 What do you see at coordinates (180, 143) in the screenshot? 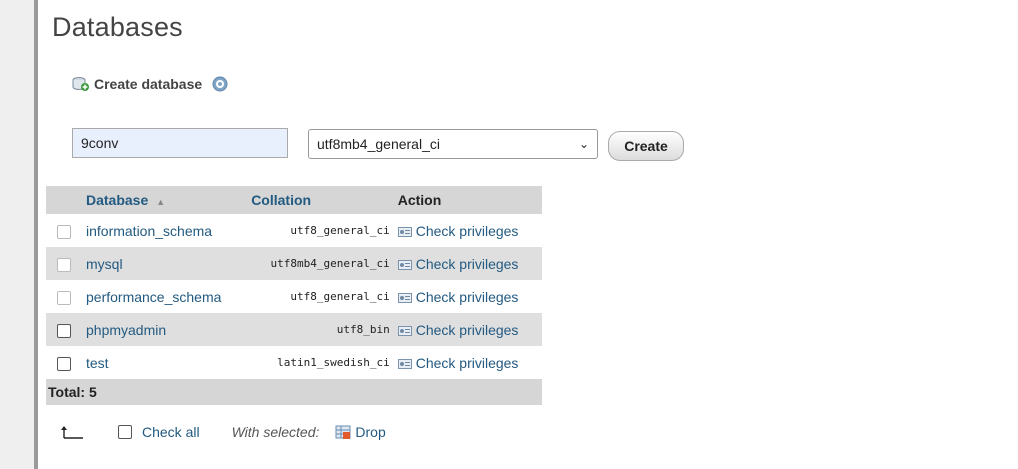
I see `database-name-input` at bounding box center [180, 143].